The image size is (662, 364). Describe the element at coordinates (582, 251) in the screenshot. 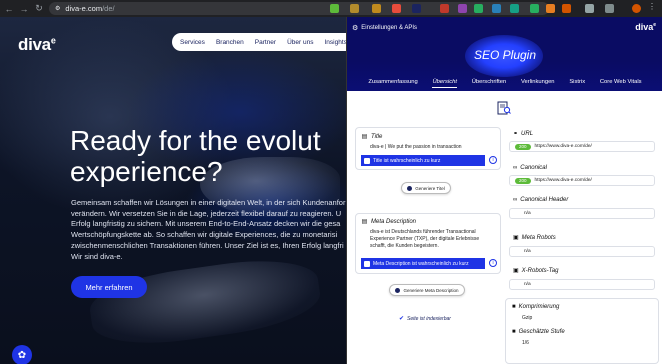

I see `meta-robots-value: n/a` at that location.